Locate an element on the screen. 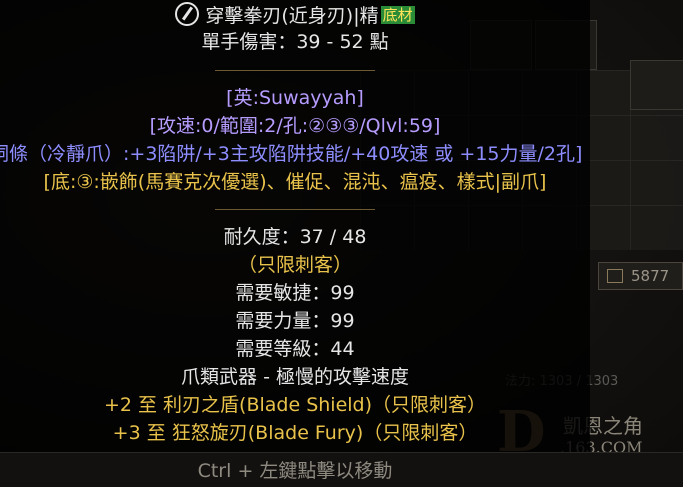  required-strength: 需要力量：99 is located at coordinates (295, 321).